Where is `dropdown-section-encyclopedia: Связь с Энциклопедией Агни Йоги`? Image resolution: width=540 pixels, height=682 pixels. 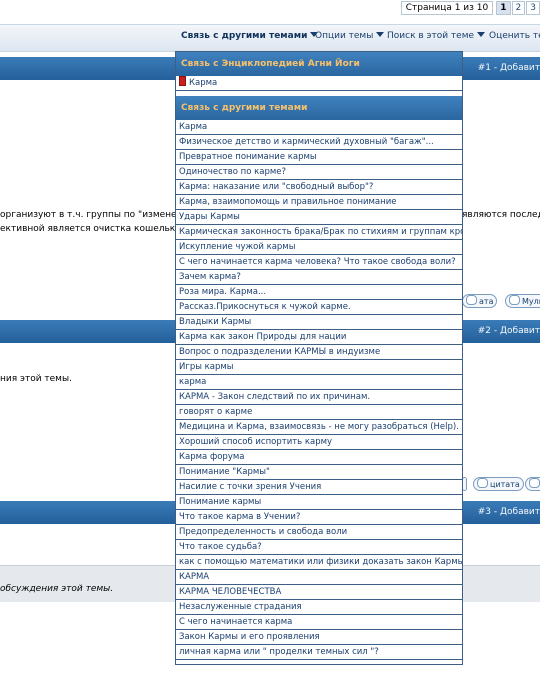 dropdown-section-encyclopedia: Связь с Энциклопедией Агни Йоги is located at coordinates (319, 64).